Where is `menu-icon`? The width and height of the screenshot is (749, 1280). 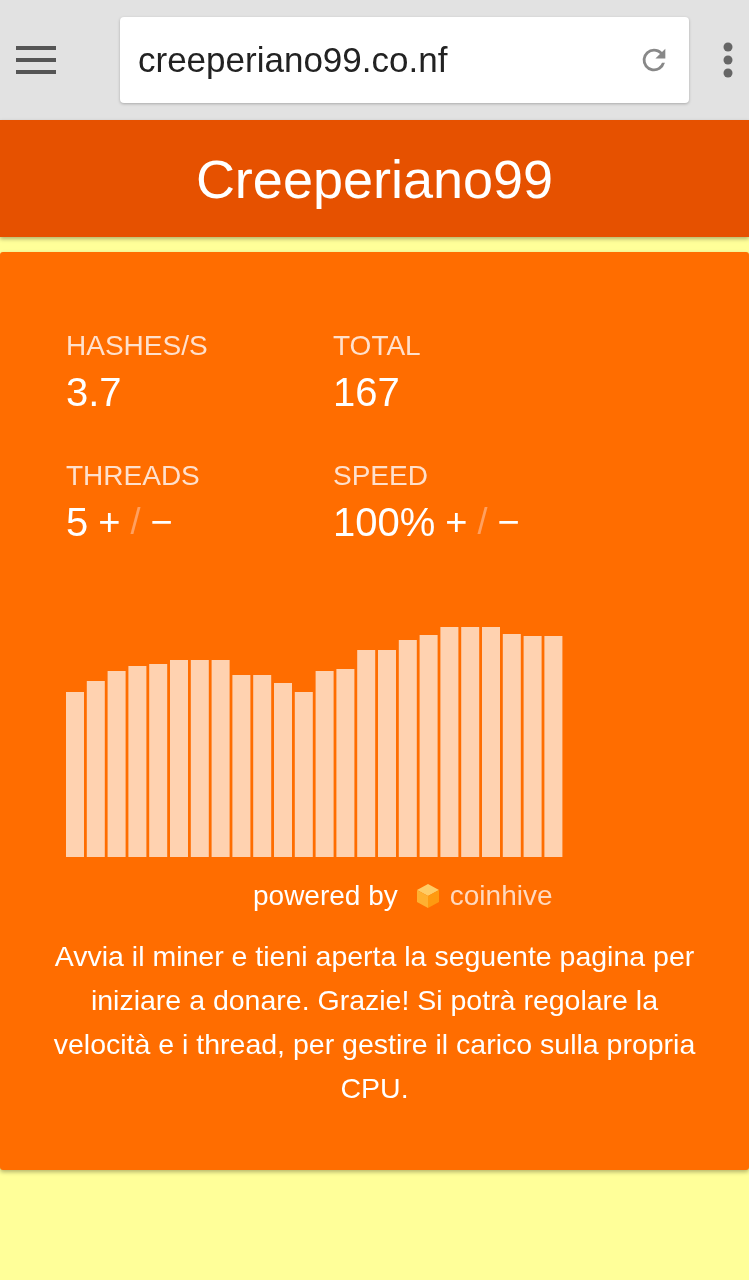 menu-icon is located at coordinates (36, 60).